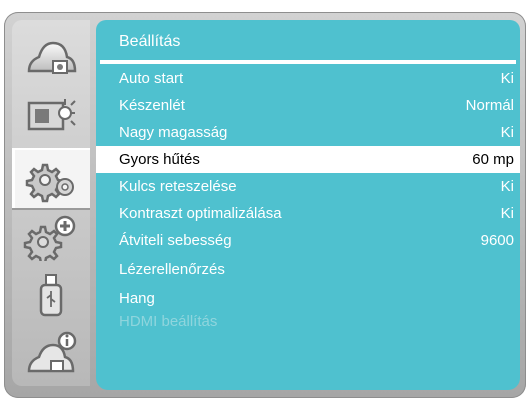 The image size is (532, 403). I want to click on menu-item-label: Auto start, so click(151, 78).